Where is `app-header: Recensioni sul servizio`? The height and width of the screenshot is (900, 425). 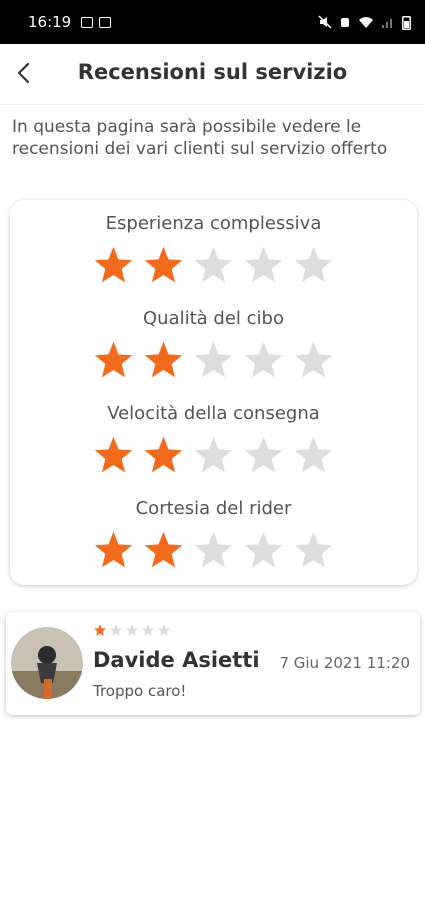
app-header: Recensioni sul servizio is located at coordinates (212, 74).